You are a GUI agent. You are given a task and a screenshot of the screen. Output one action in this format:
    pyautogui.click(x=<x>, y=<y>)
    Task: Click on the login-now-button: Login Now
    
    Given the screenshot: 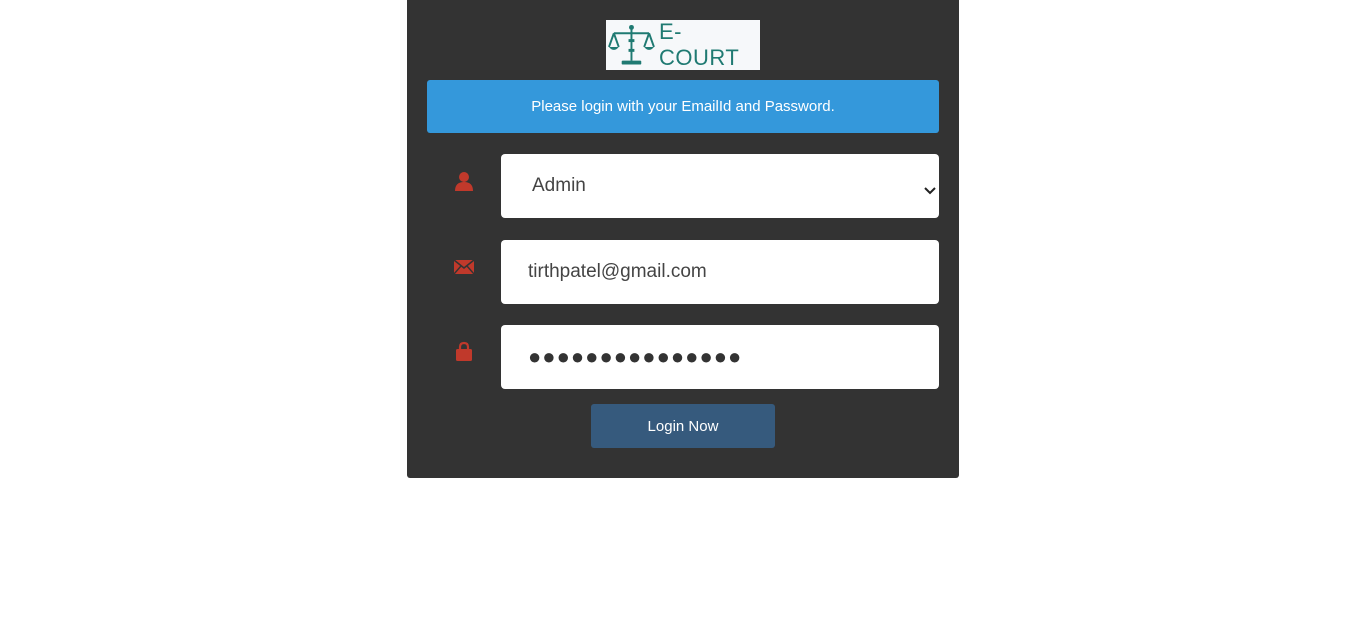 What is the action you would take?
    pyautogui.click(x=683, y=426)
    